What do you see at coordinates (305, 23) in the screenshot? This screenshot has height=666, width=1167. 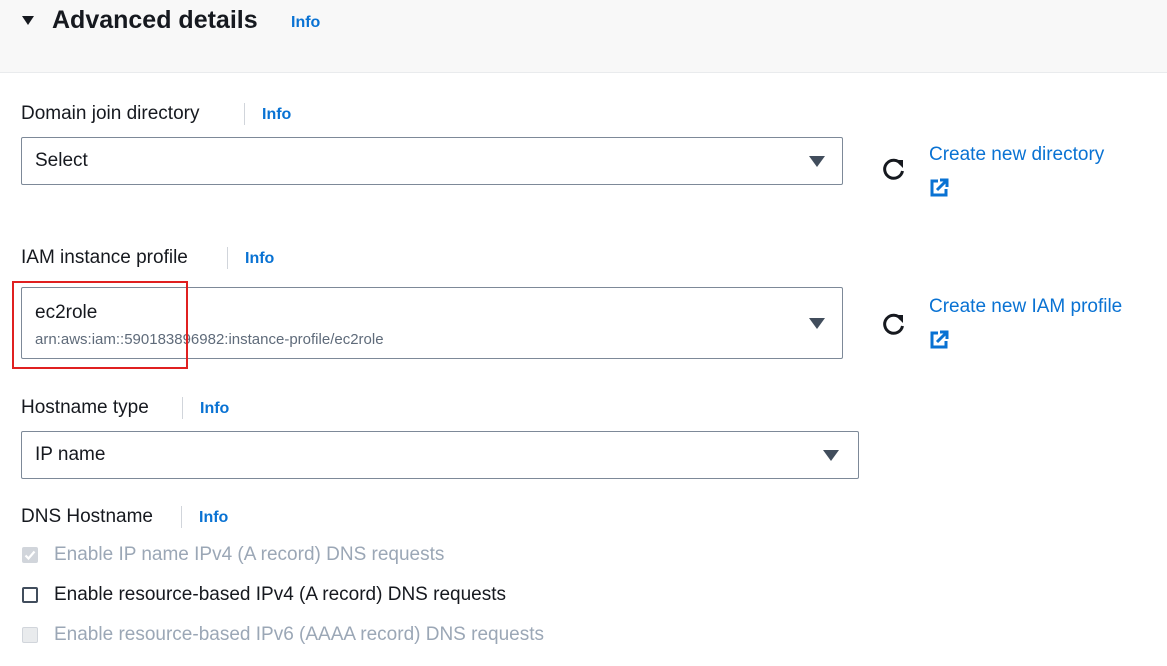 I see `section-info-link: Info` at bounding box center [305, 23].